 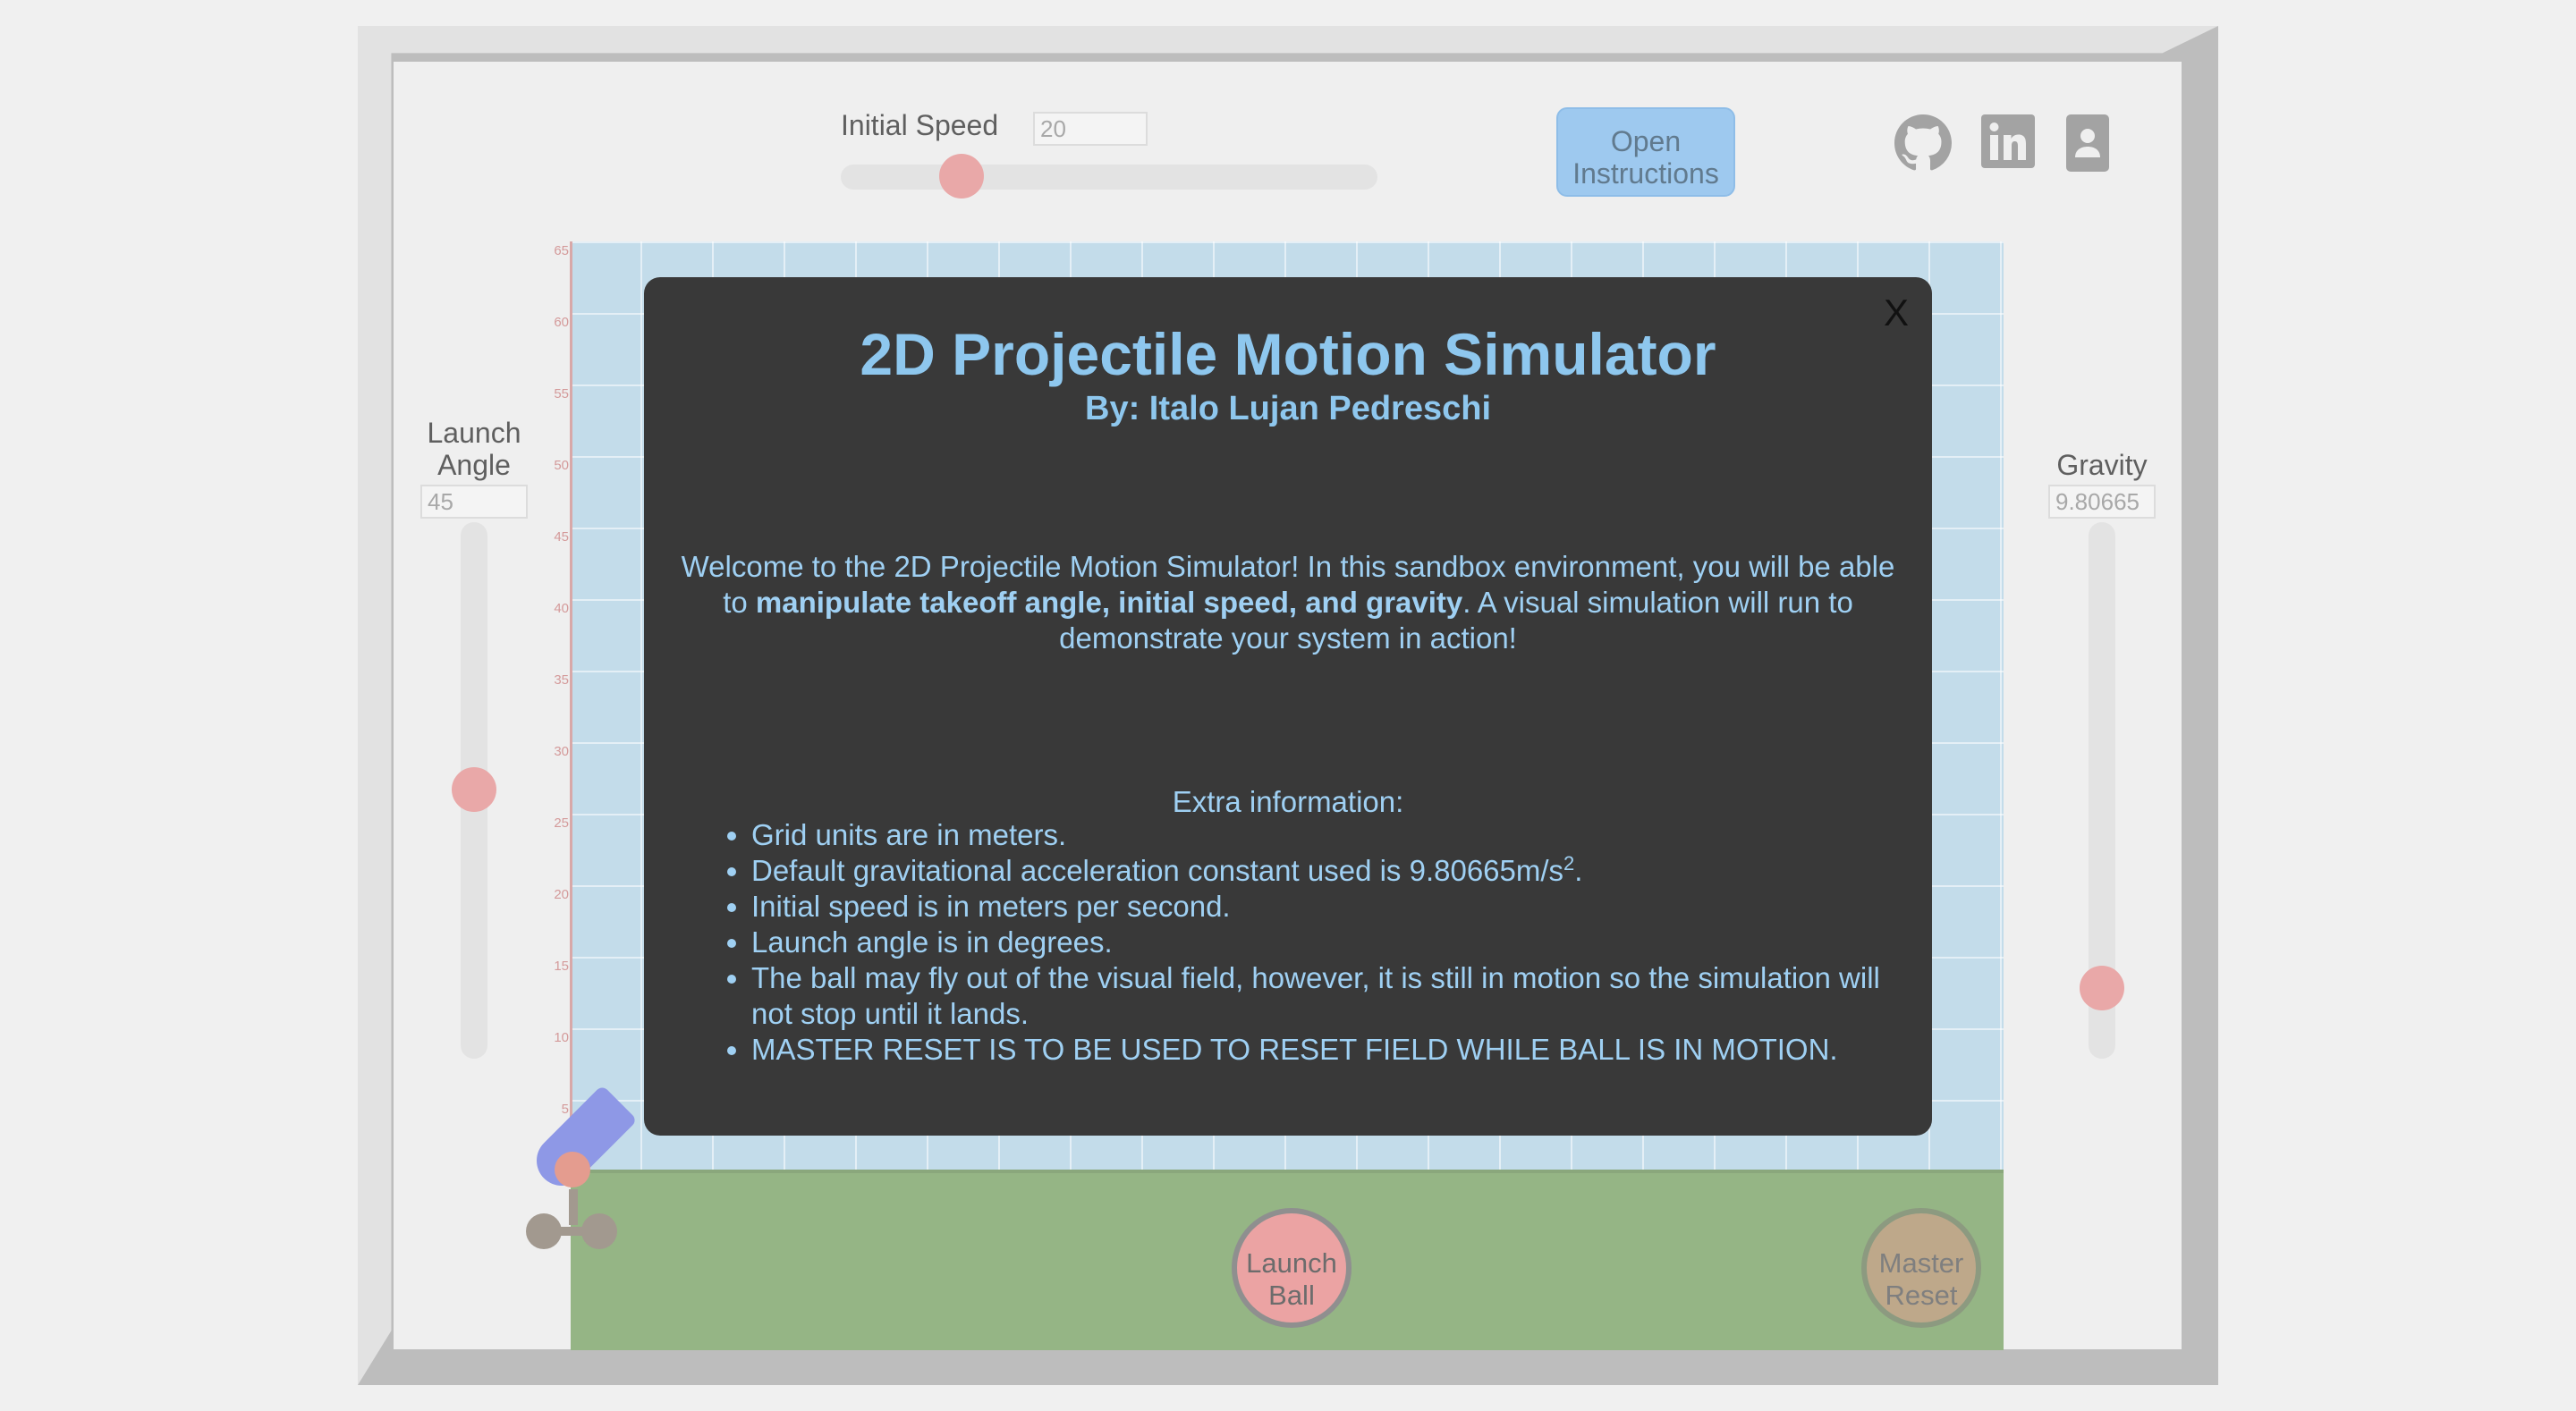 What do you see at coordinates (561, 823) in the screenshot?
I see `y-tick-label: 25` at bounding box center [561, 823].